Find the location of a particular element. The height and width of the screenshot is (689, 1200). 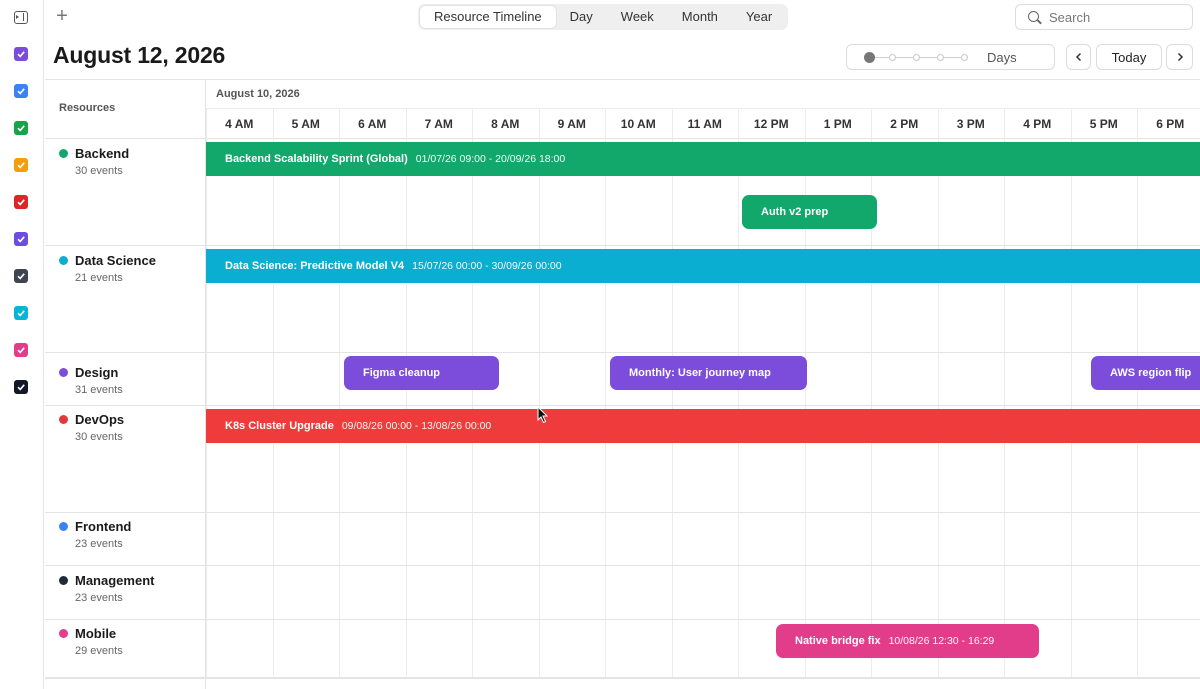

tab-month: Month is located at coordinates (700, 17).